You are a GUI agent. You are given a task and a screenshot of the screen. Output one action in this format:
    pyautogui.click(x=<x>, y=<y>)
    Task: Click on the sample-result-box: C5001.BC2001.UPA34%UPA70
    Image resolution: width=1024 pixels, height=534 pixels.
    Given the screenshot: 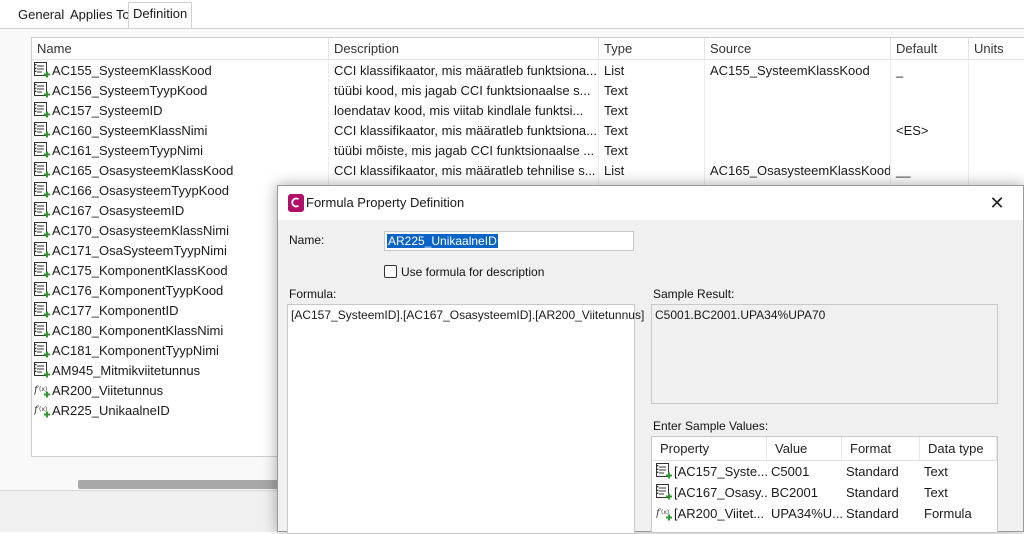 What is the action you would take?
    pyautogui.click(x=824, y=354)
    